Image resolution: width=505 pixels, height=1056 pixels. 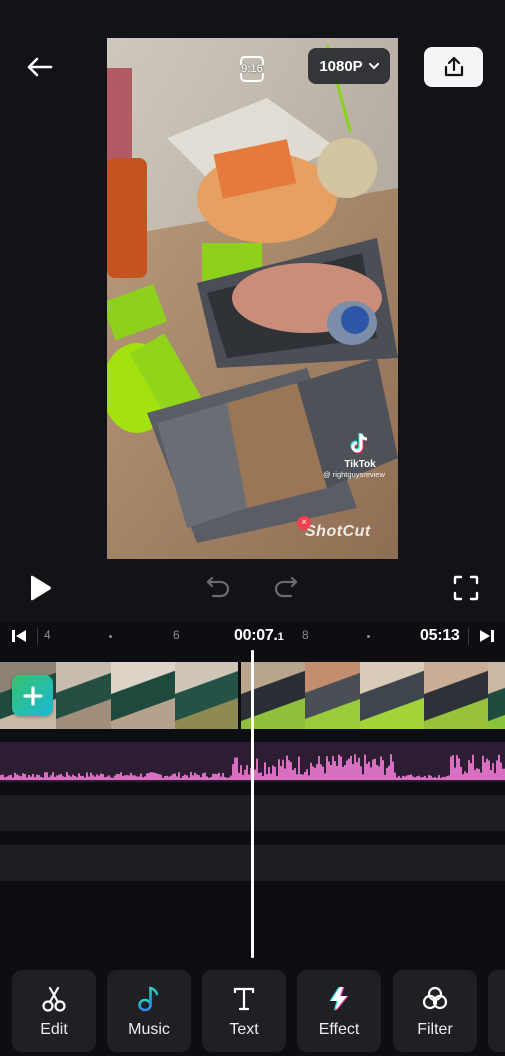 What do you see at coordinates (149, 1029) in the screenshot?
I see `tool-label: Music` at bounding box center [149, 1029].